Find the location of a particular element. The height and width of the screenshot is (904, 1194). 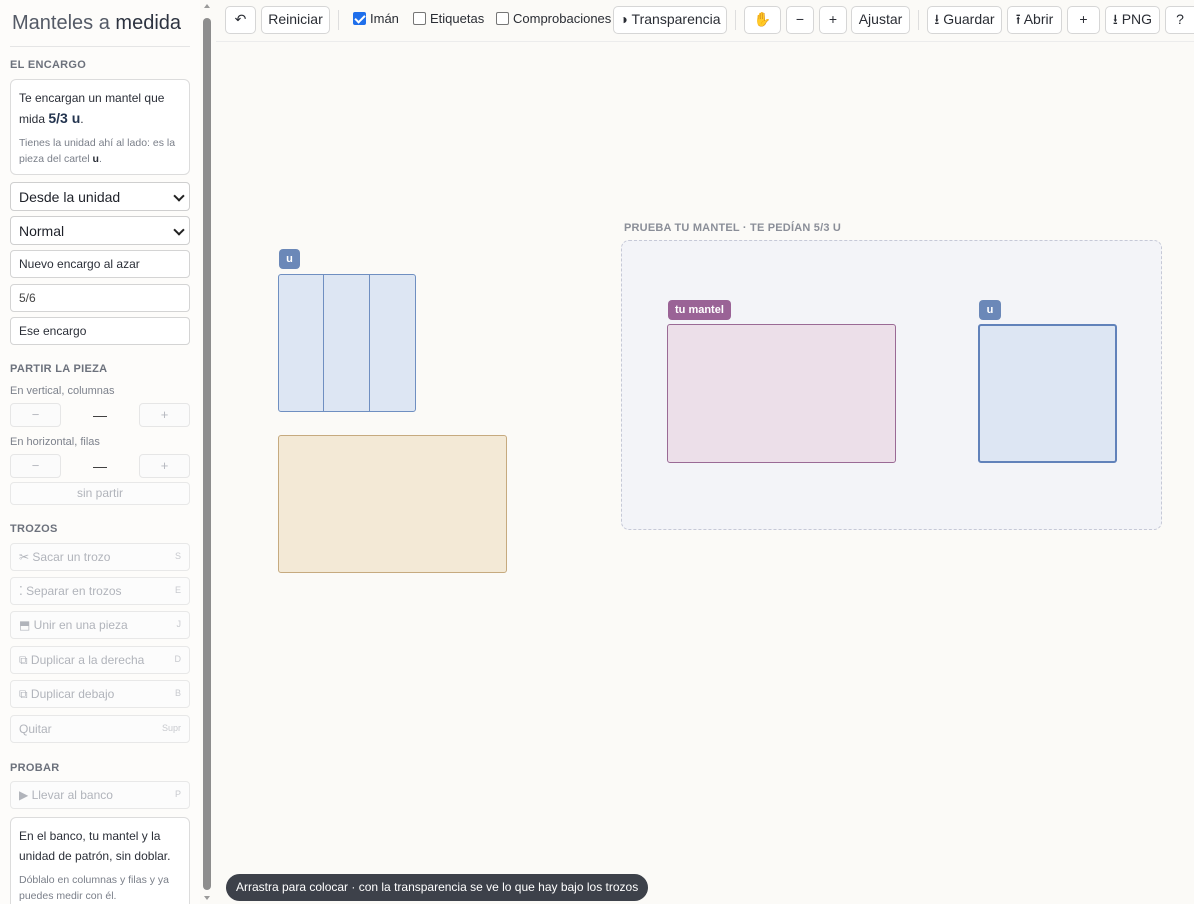

vertical-value: — is located at coordinates (100, 415).